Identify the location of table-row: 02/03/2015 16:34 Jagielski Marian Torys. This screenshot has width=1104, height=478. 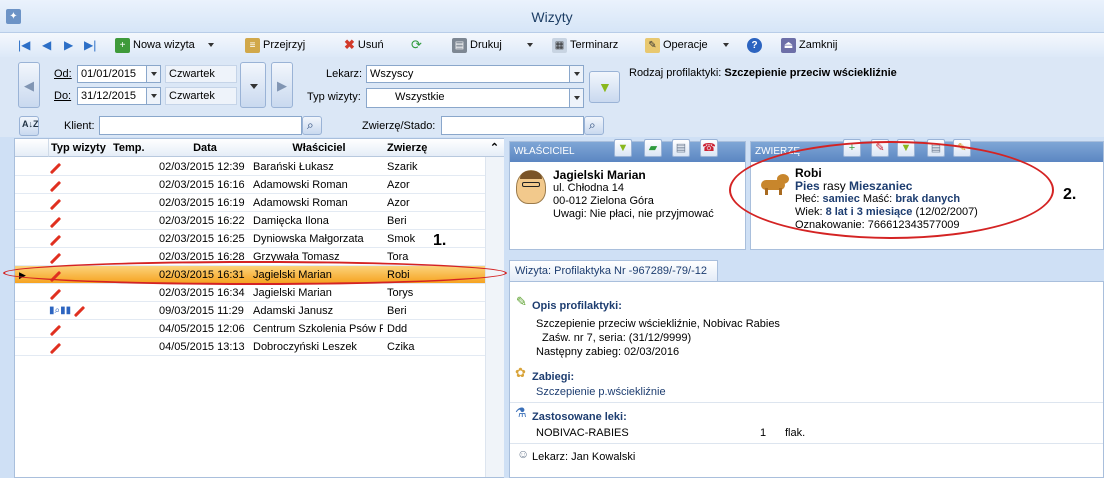
(250, 293).